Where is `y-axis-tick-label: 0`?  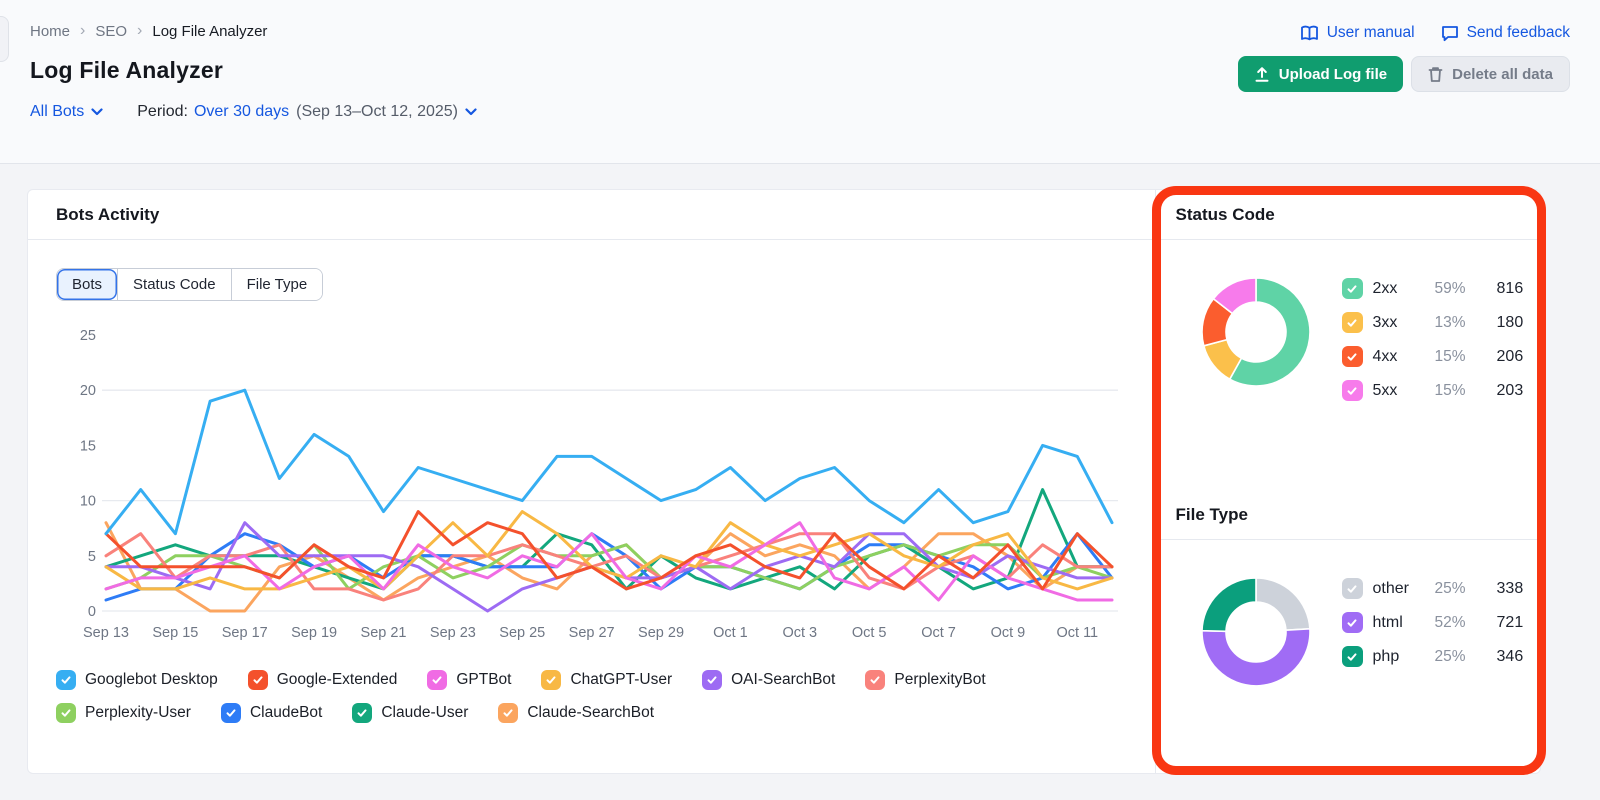 y-axis-tick-label: 0 is located at coordinates (92, 612).